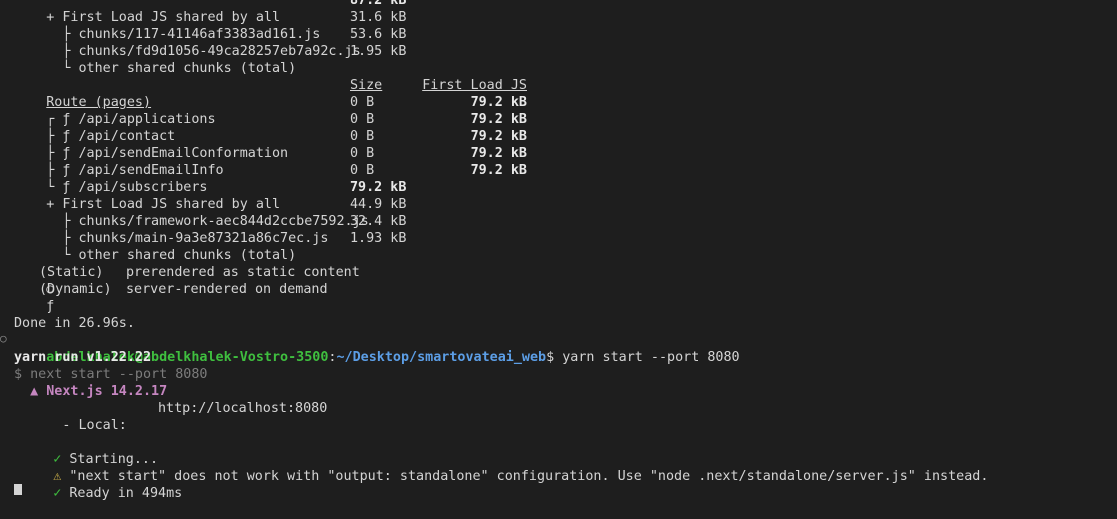 The height and width of the screenshot is (519, 1117). Describe the element at coordinates (210, 59) in the screenshot. I see `chunk-line: └ other shared chunks (total) 1.95 kB` at that location.